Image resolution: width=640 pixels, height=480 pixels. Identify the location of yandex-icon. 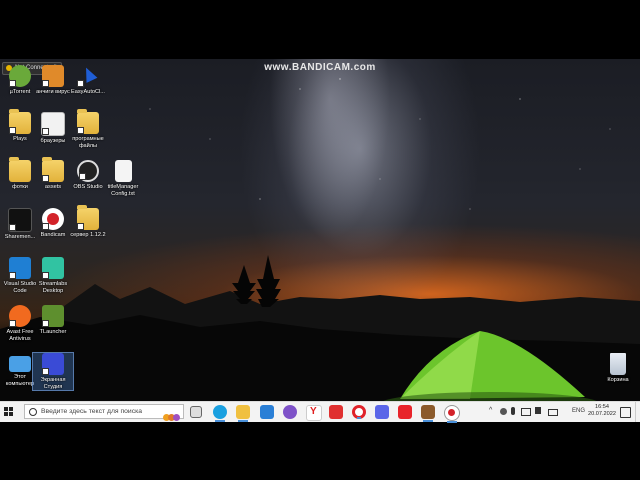
(405, 412).